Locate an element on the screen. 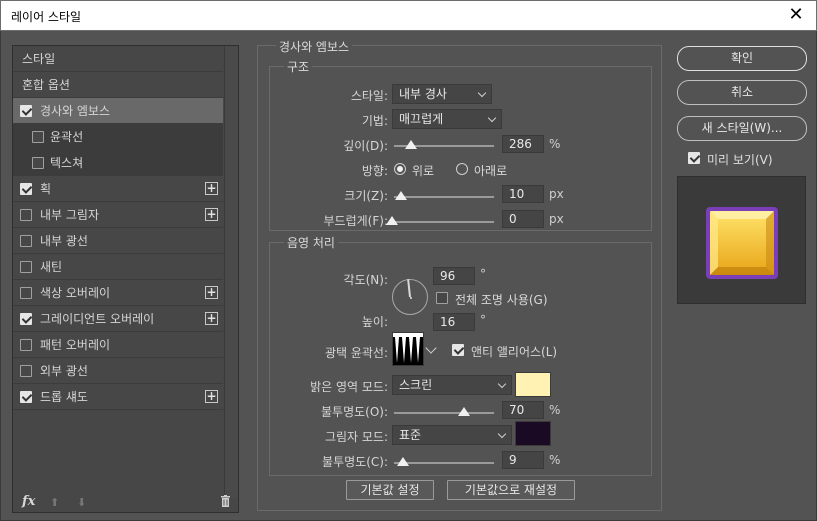 The height and width of the screenshot is (521, 817). reset-default-button: 기본값으로 재설정 is located at coordinates (511, 490).